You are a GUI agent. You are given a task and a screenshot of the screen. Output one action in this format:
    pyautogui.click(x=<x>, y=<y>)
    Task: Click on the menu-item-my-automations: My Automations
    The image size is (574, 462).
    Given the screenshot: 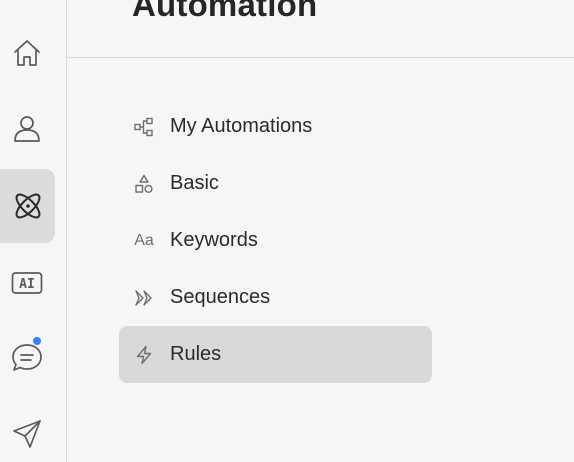 What is the action you would take?
    pyautogui.click(x=275, y=126)
    